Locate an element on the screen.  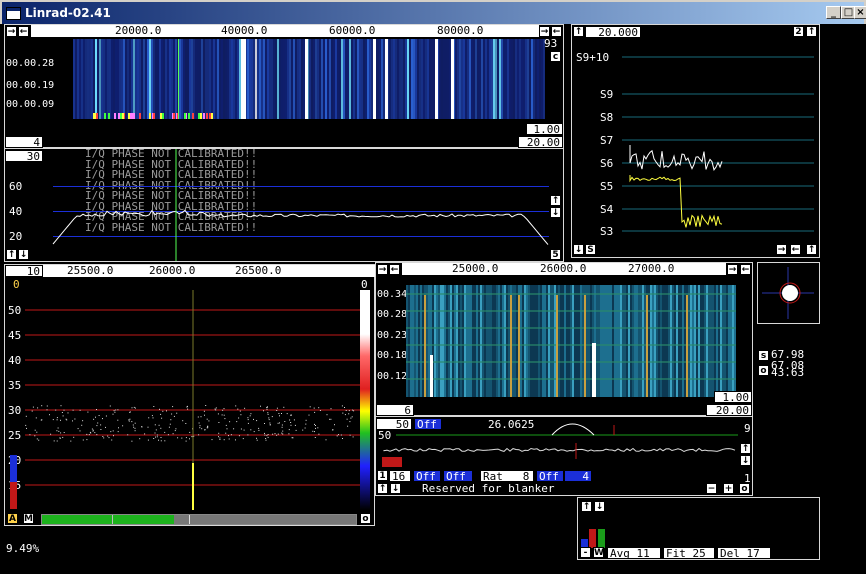
avg-box: Avg 11 is located at coordinates (634, 553).